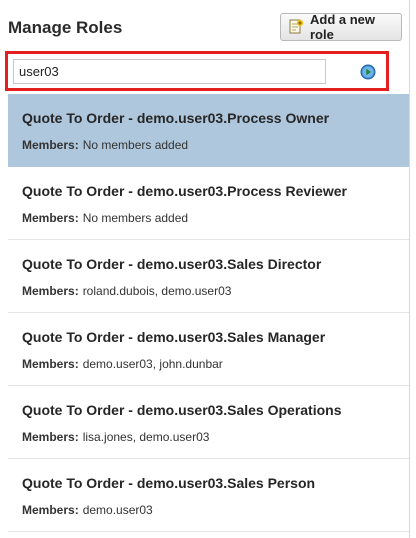  I want to click on members-value: demo.user03, john.dunbar, so click(152, 364).